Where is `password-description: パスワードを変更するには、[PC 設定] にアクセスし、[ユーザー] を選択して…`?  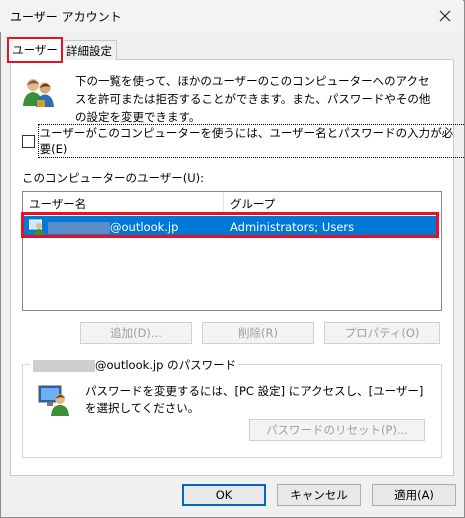
password-description: パスワードを変更するには、[PC 設定] にアクセスし、[ユーザー] を選択して… is located at coordinates (254, 399).